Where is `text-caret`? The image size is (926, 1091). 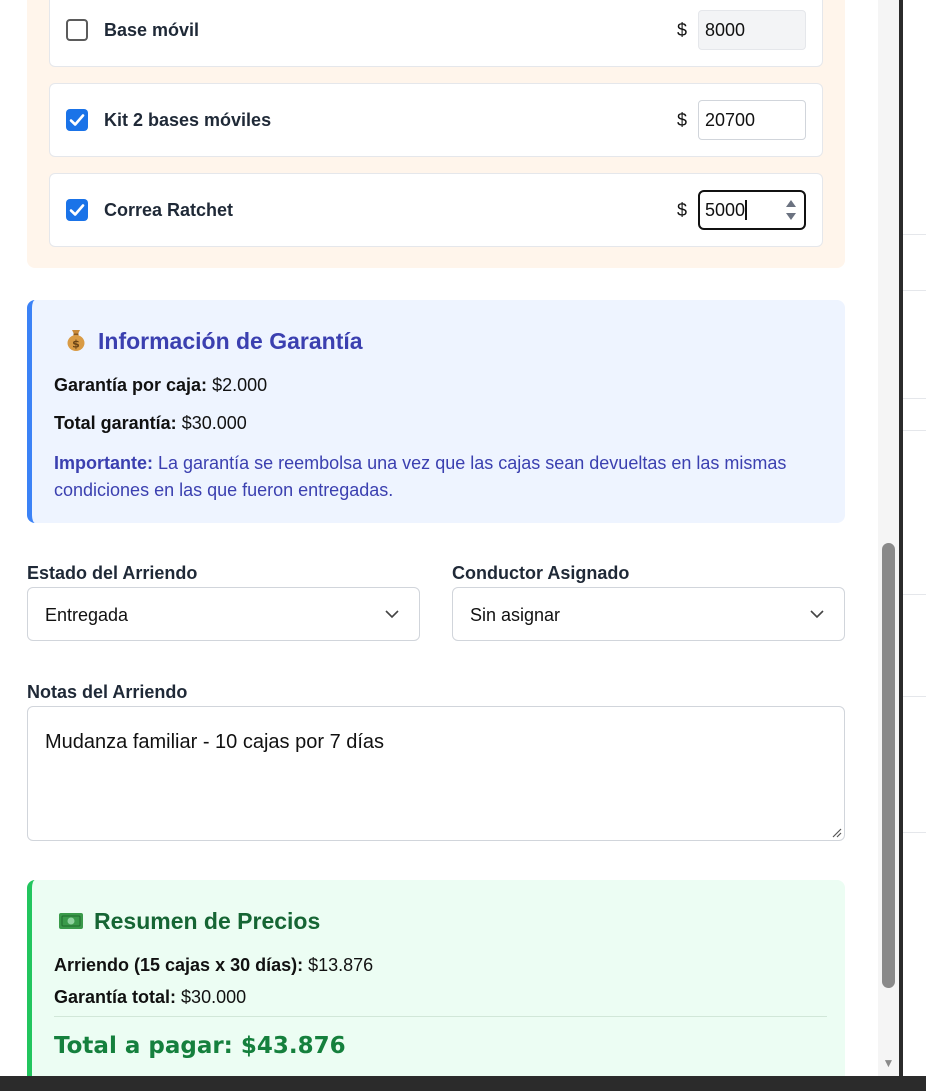
text-caret is located at coordinates (746, 210).